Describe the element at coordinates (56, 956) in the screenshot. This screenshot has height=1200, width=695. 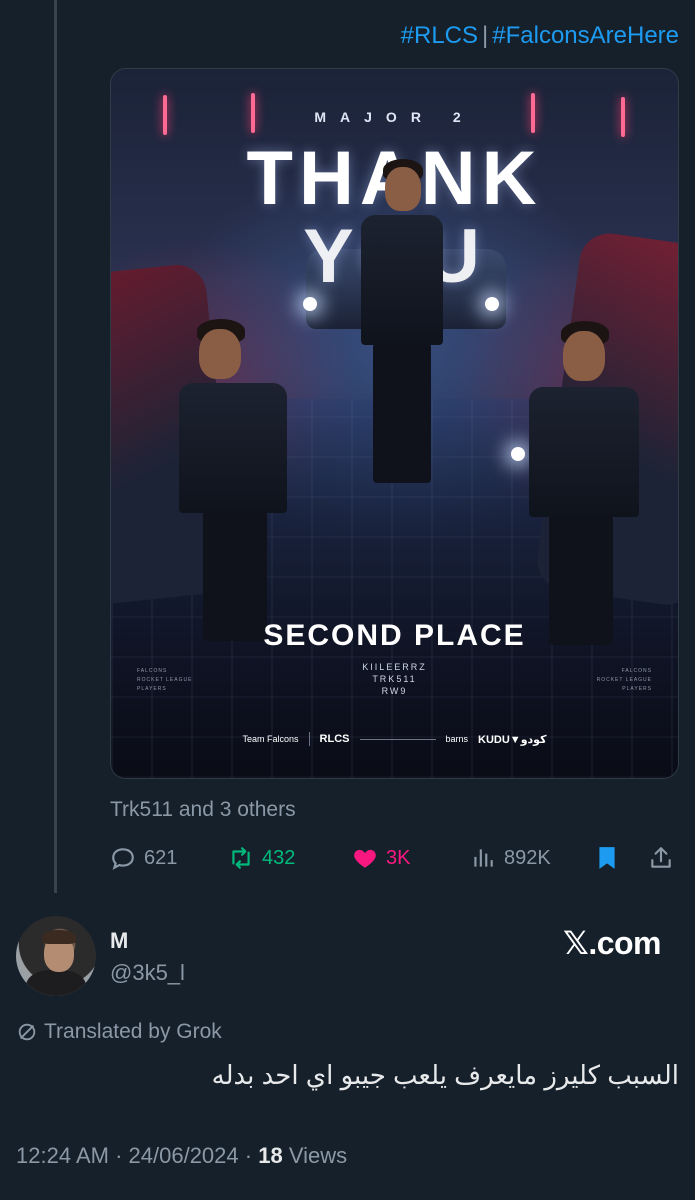
I see `avatar` at that location.